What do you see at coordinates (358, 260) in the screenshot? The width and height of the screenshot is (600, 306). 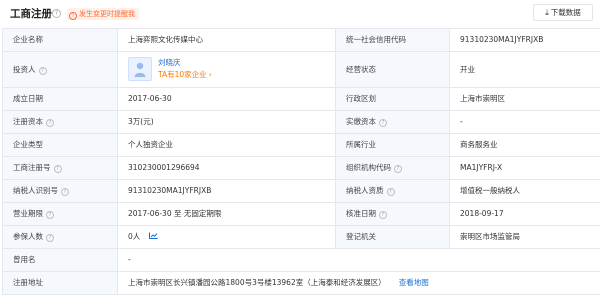 I see `former-name-value: -` at bounding box center [358, 260].